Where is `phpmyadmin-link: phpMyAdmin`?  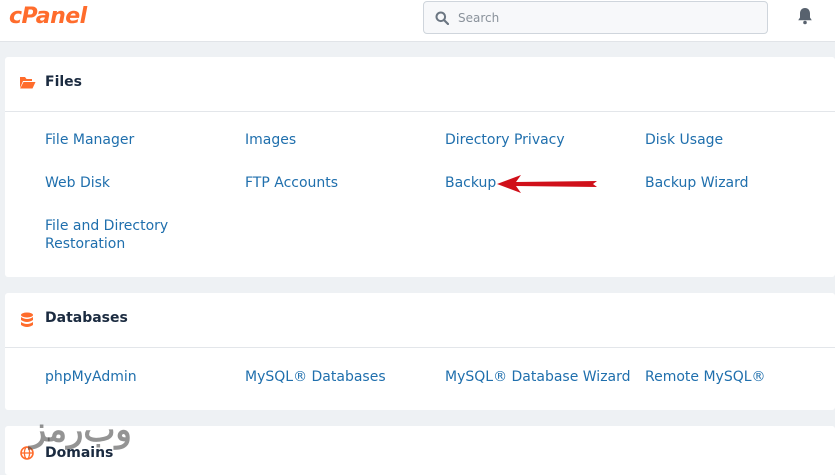
phpmyadmin-link: phpMyAdmin is located at coordinates (91, 377).